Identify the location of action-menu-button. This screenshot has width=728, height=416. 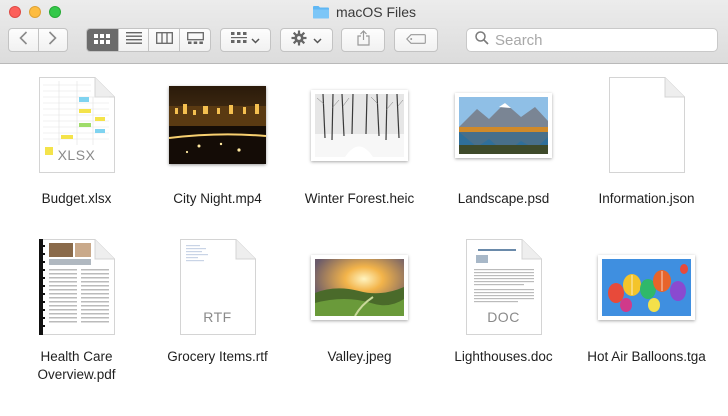
(306, 40).